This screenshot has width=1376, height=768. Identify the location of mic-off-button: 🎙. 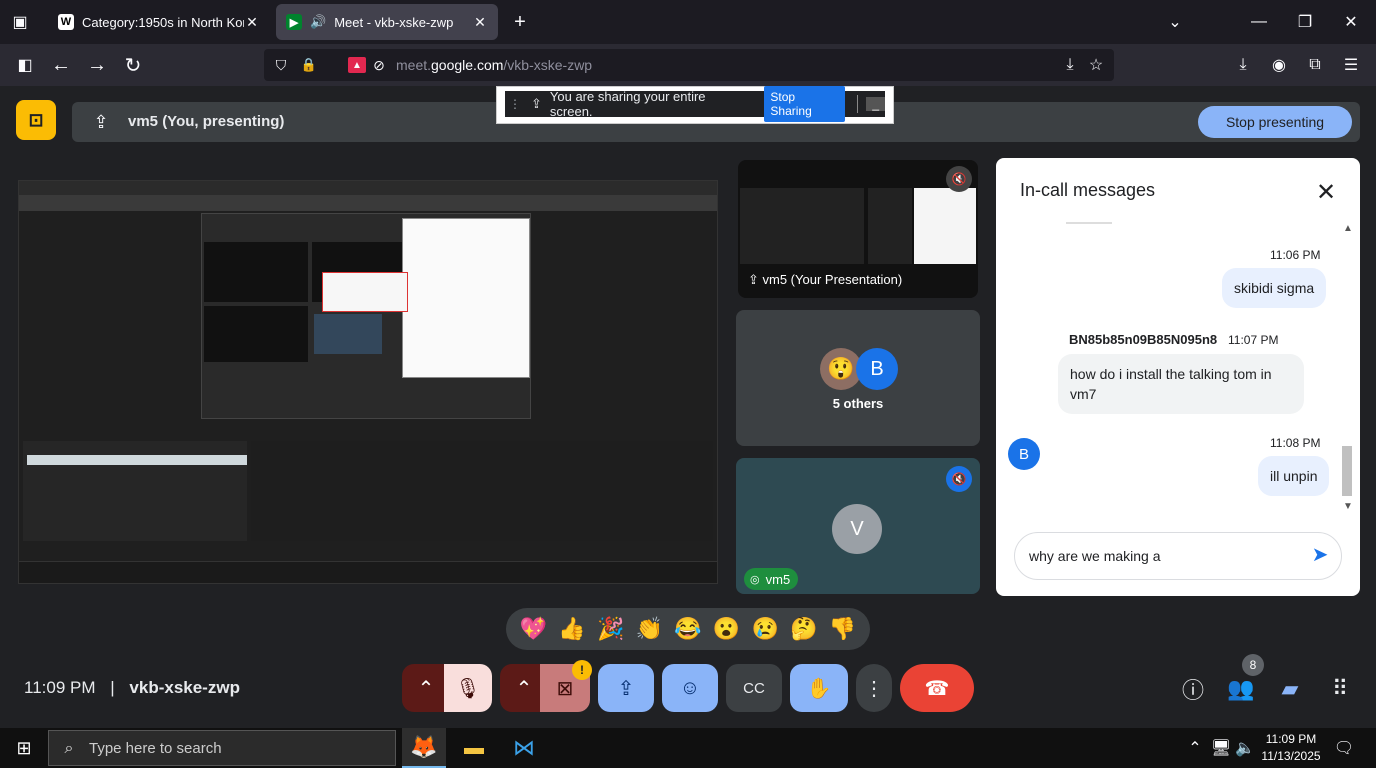
(468, 688).